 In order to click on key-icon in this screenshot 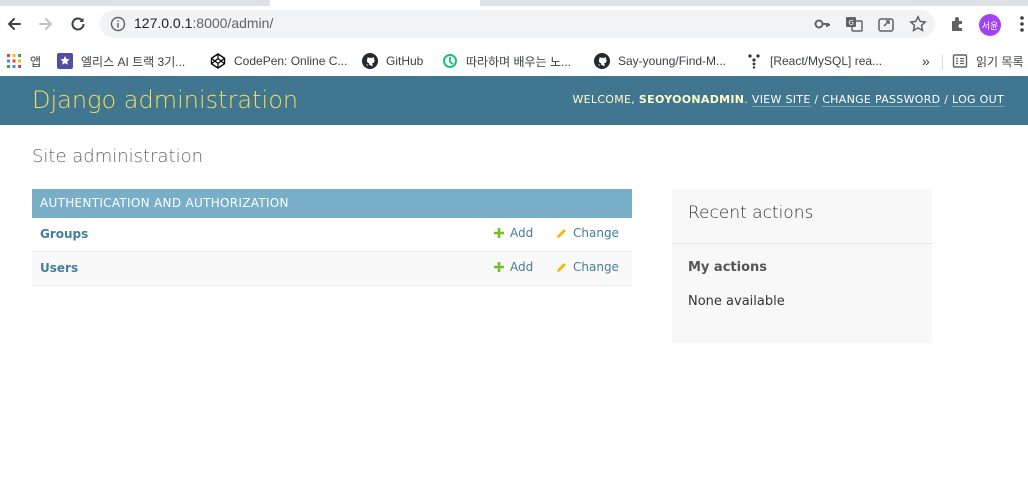, I will do `click(822, 24)`.